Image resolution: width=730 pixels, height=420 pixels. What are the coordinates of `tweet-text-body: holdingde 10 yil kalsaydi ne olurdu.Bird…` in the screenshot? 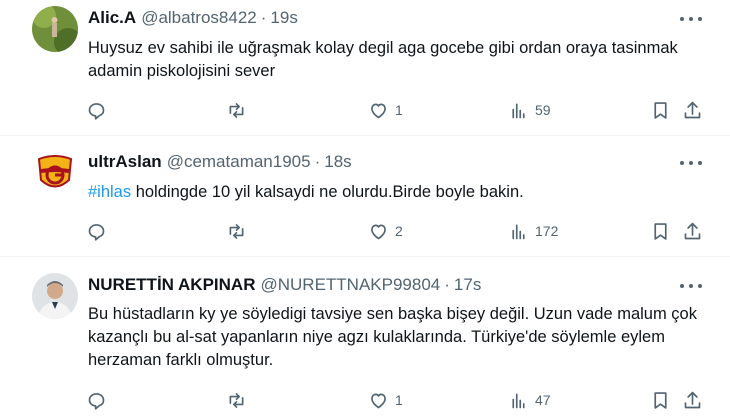 It's located at (327, 192).